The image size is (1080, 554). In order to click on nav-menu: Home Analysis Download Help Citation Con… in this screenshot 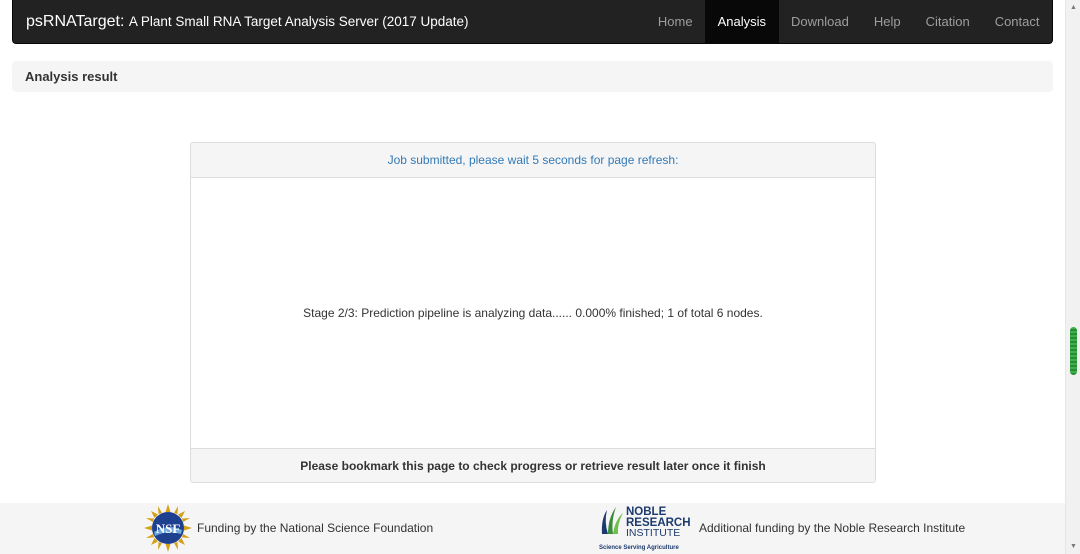, I will do `click(848, 21)`.